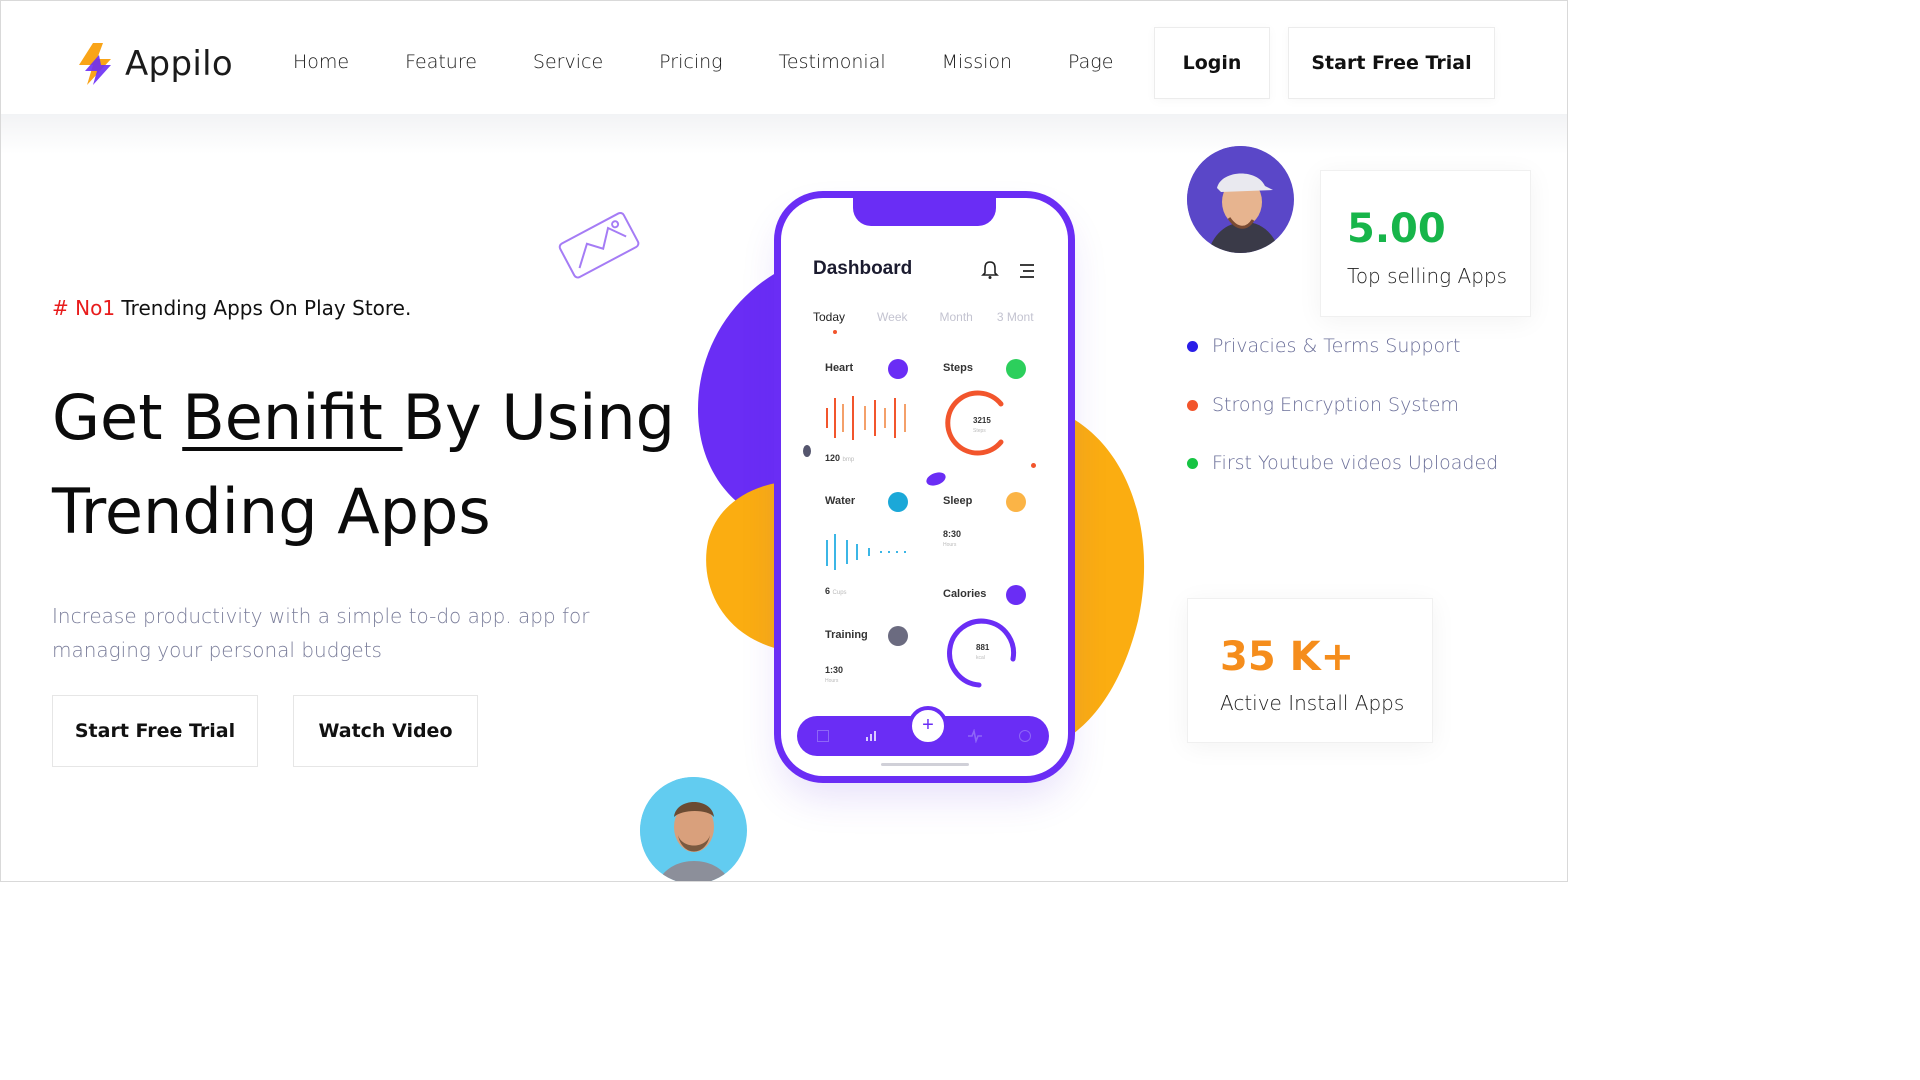  I want to click on water-value-number: 6, so click(828, 591).